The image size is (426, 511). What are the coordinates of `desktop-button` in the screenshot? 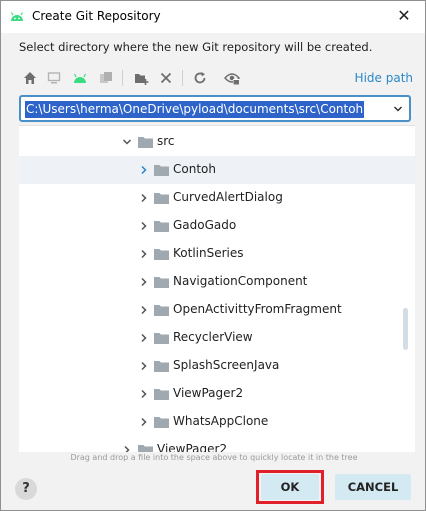 It's located at (54, 78).